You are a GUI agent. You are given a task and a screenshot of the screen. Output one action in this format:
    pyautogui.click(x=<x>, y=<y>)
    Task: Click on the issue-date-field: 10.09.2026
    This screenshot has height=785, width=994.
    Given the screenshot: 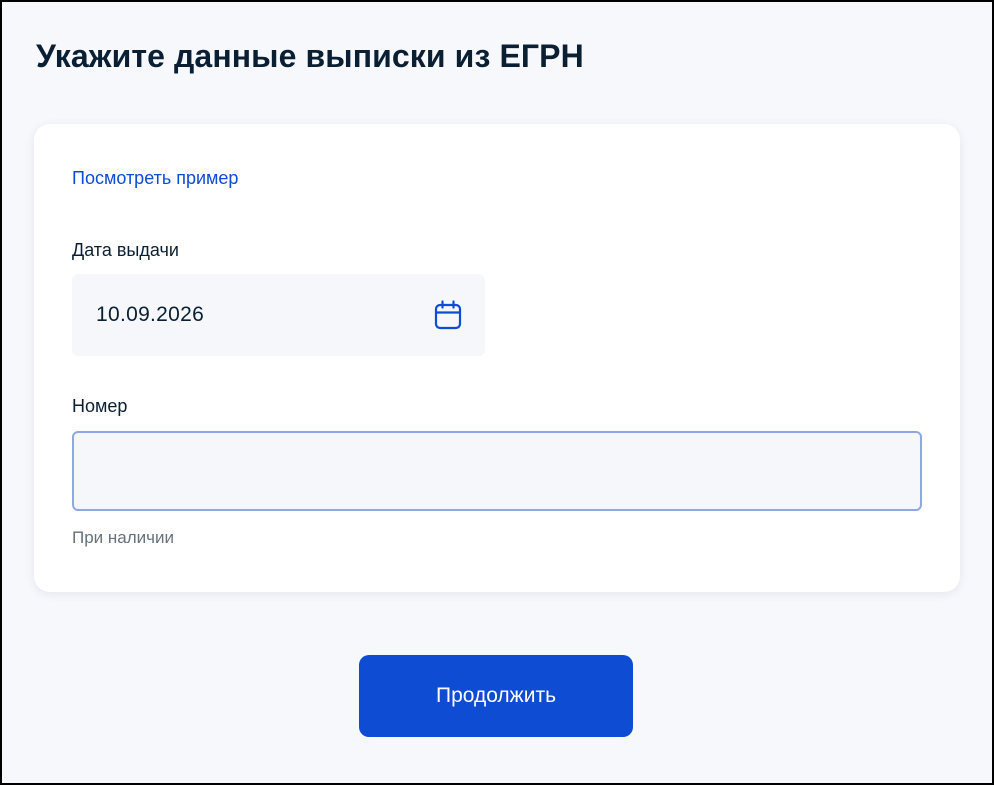 What is the action you would take?
    pyautogui.click(x=278, y=315)
    